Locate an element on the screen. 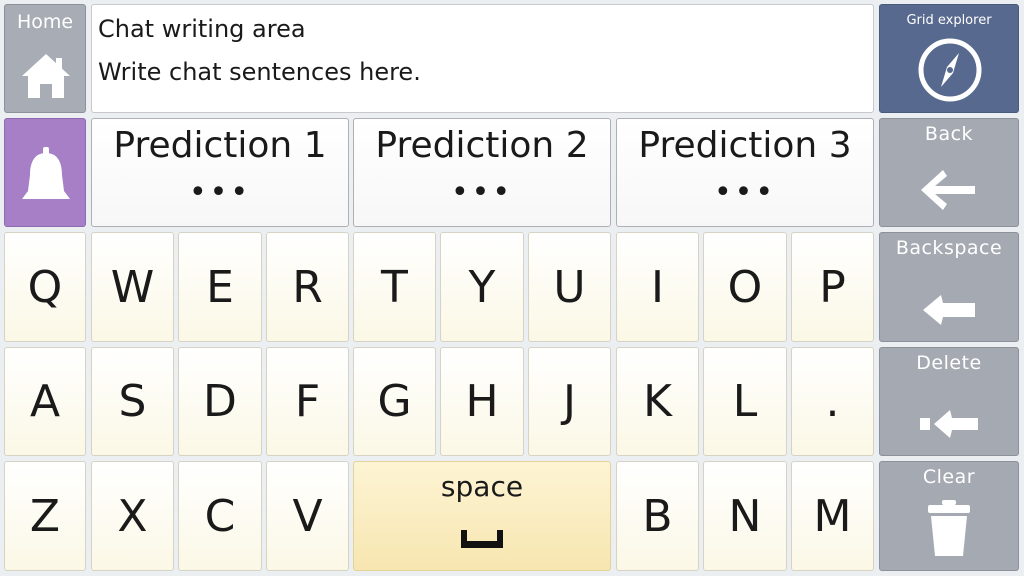  prediction-label: Prediction 3 is located at coordinates (745, 145).